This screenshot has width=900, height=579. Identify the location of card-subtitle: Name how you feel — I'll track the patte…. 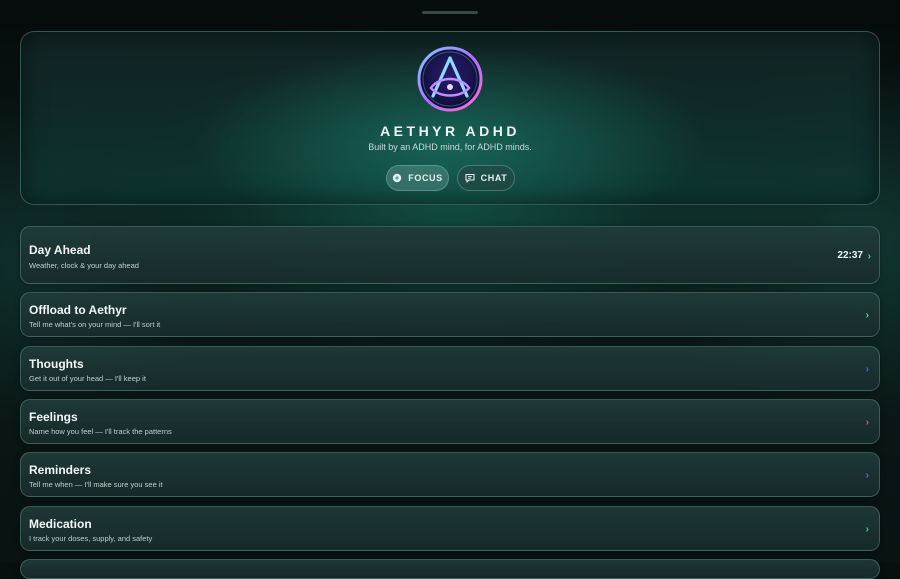
(100, 431).